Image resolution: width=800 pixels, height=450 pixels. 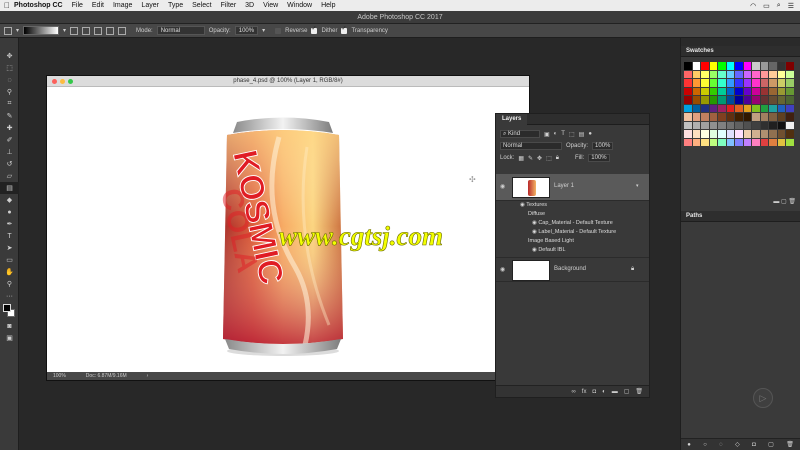 I want to click on quick-select-tool-icon: ⚲, so click(x=9, y=92).